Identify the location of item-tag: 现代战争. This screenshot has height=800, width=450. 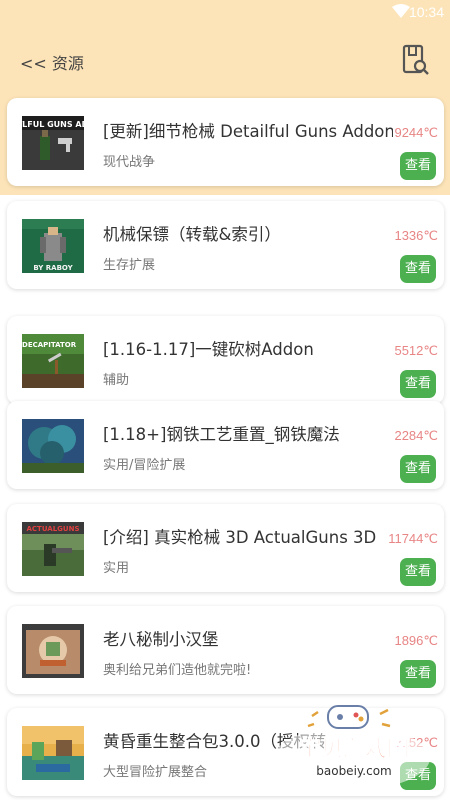
(129, 162).